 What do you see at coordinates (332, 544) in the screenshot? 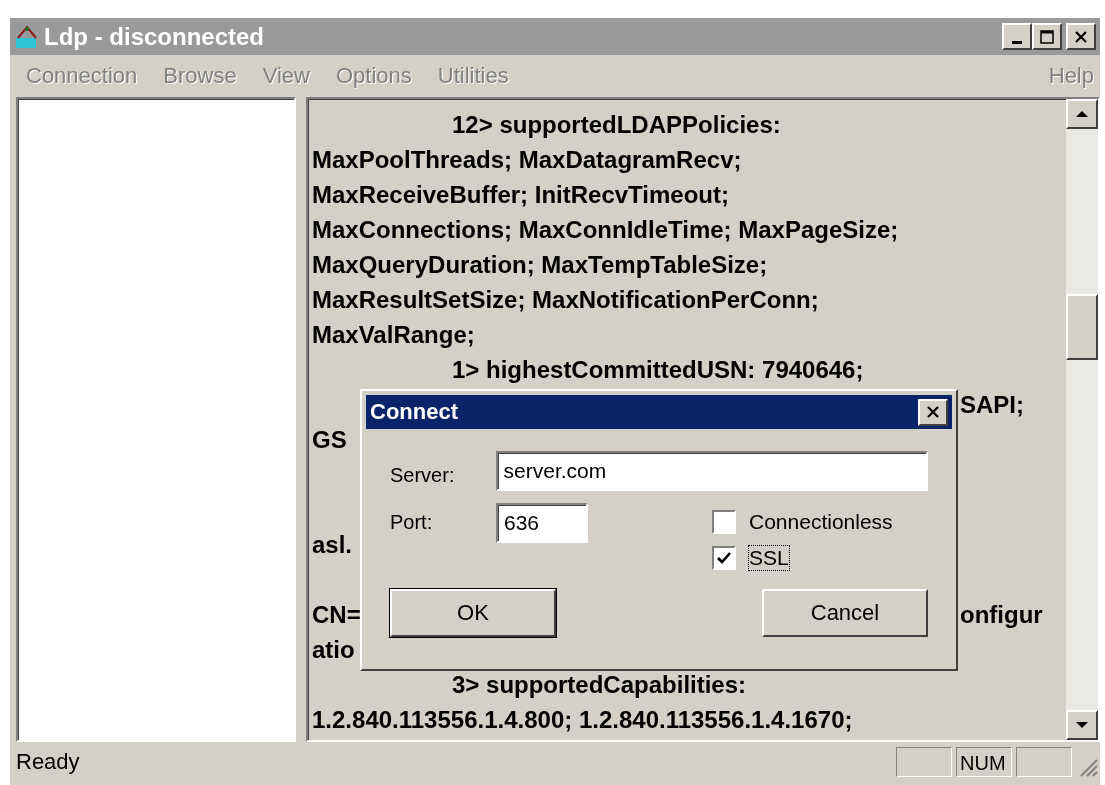
I see `output-fragment: asl.` at bounding box center [332, 544].